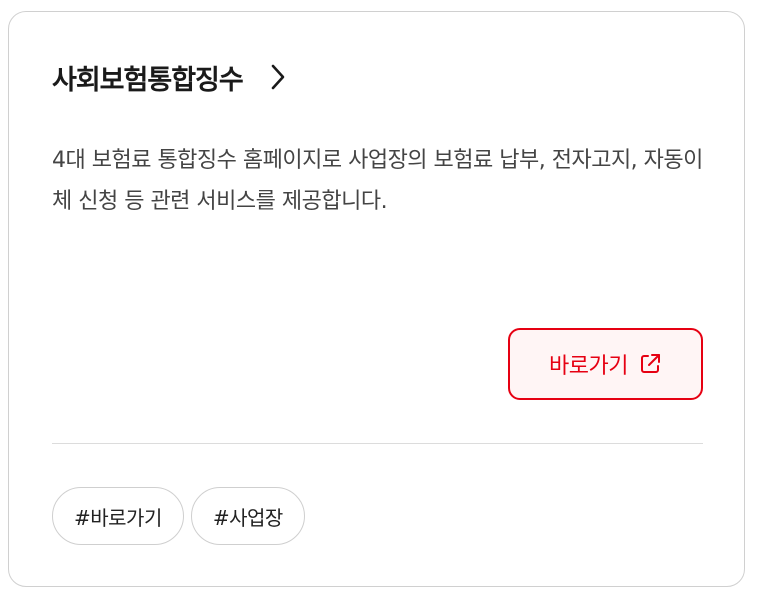 The height and width of the screenshot is (595, 762). Describe the element at coordinates (148, 77) in the screenshot. I see `card-title: 사회보험통합징수` at that location.